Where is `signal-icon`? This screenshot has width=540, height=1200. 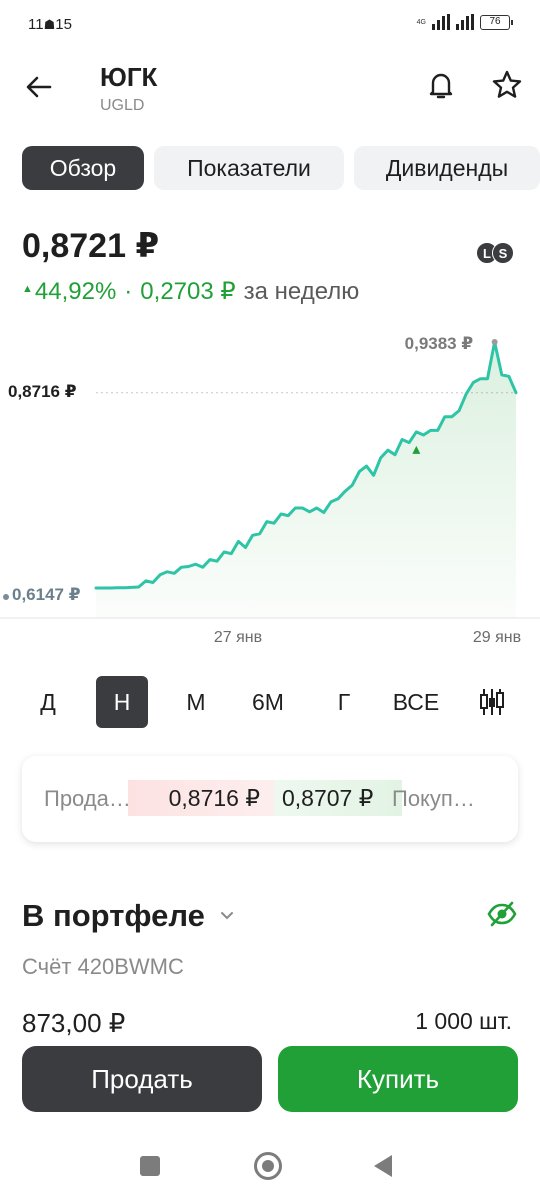 signal-icon is located at coordinates (441, 22).